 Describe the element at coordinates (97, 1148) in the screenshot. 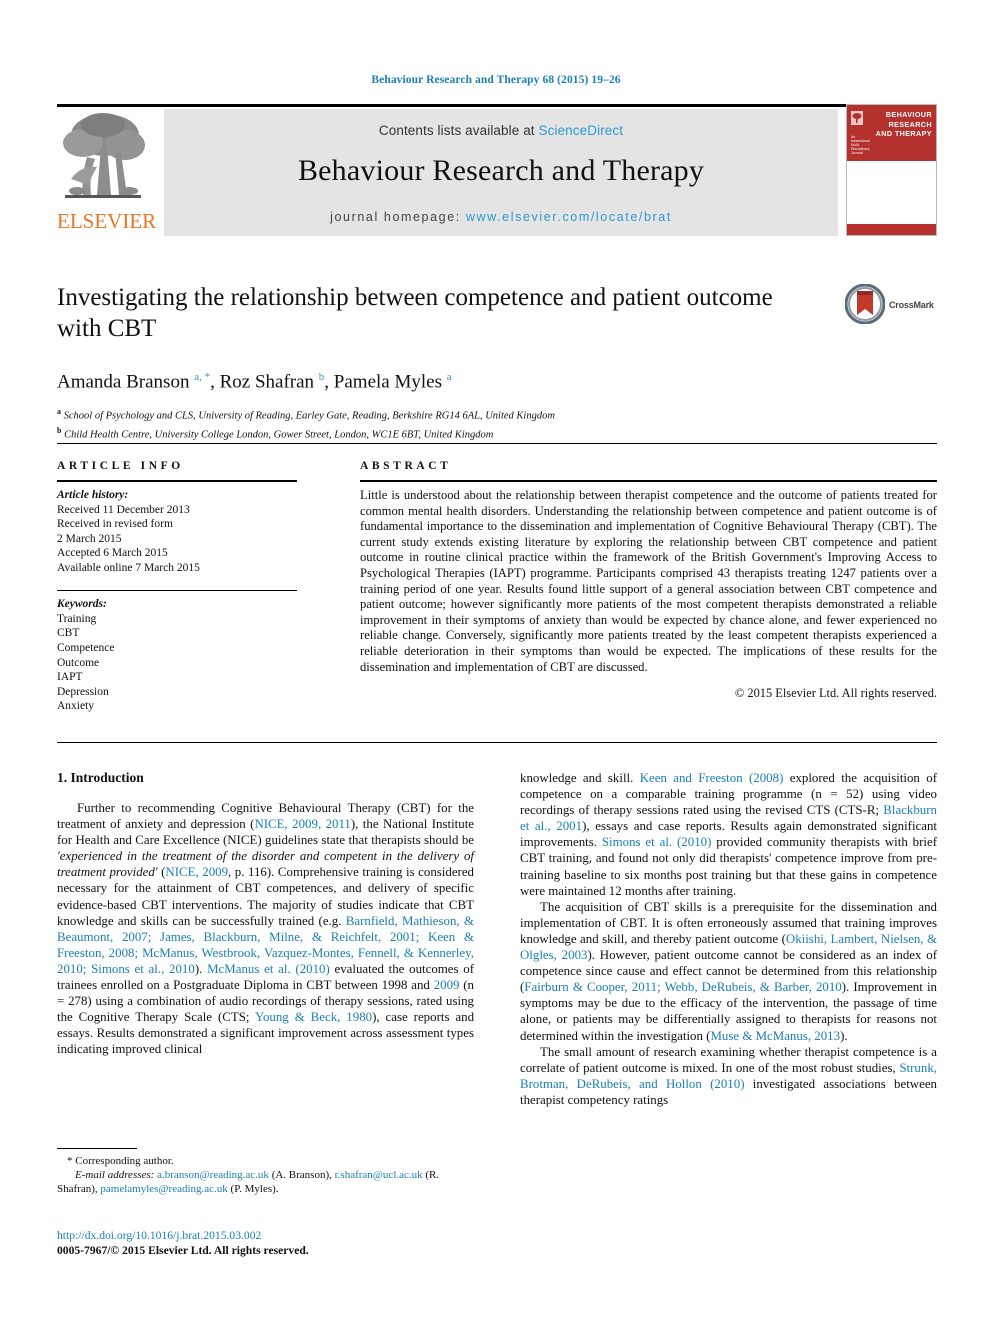

I see `footnote-rule` at that location.